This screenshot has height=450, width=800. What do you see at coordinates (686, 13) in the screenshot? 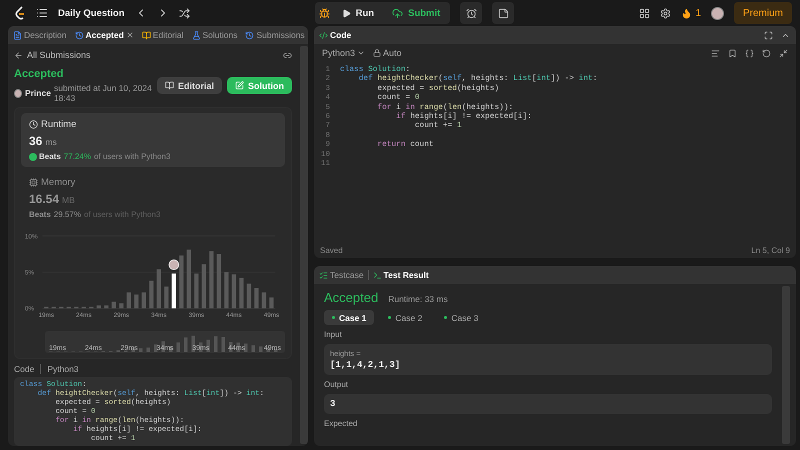
I see `flame-icon` at bounding box center [686, 13].